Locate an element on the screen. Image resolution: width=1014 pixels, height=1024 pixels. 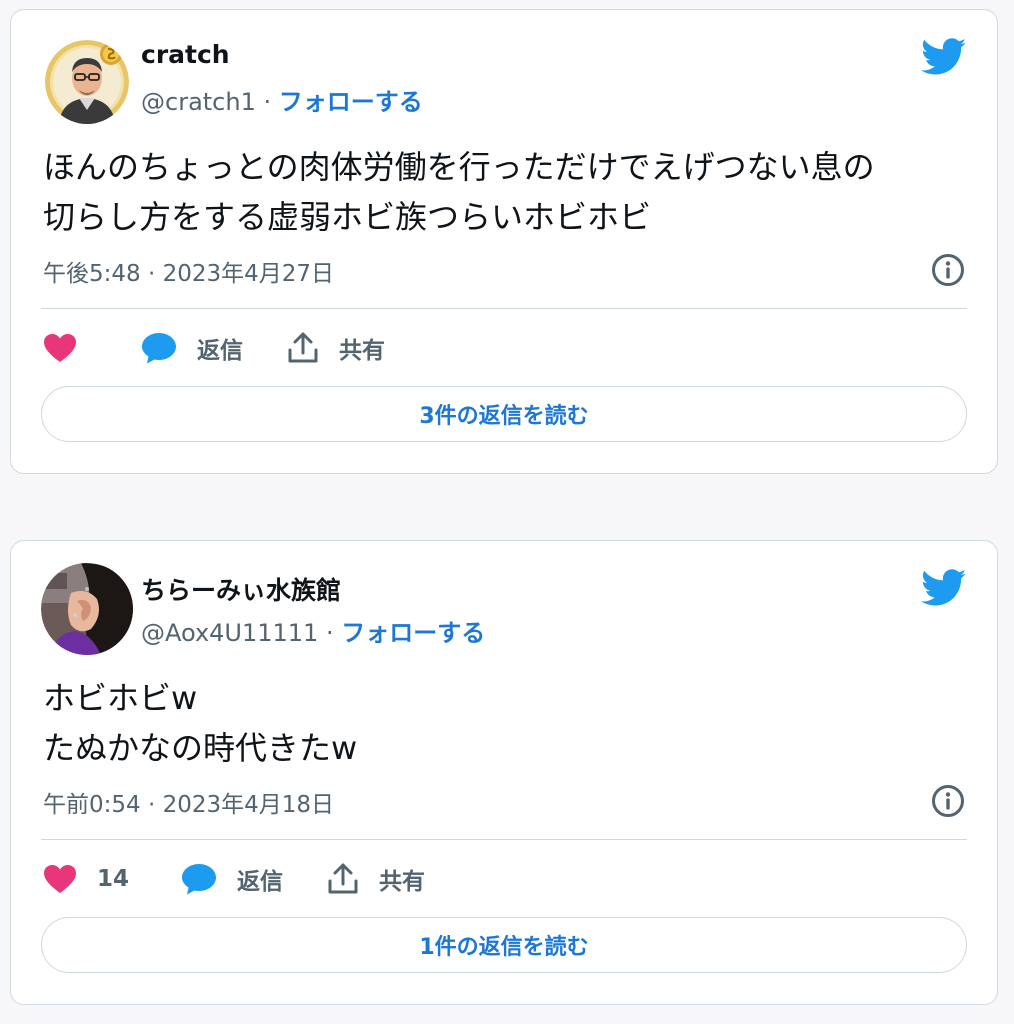
read-replies-button: 3件の返信を読む is located at coordinates (504, 414).